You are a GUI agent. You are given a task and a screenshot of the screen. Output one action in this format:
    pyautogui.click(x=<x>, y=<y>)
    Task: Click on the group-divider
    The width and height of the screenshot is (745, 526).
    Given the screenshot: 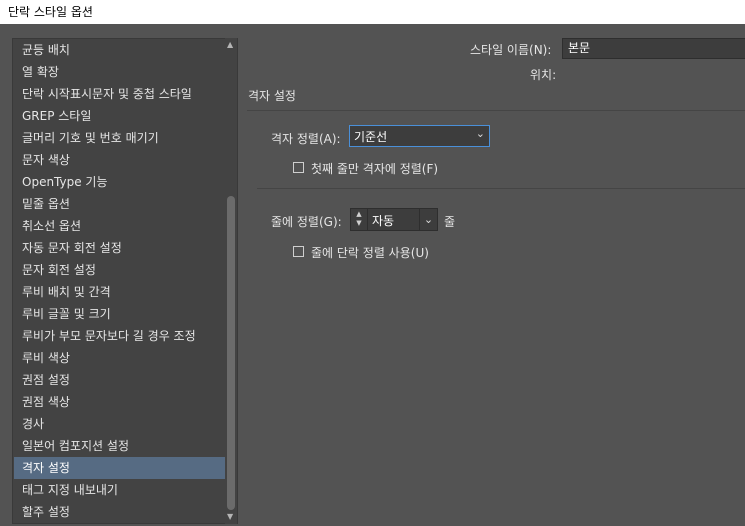 What is the action you would take?
    pyautogui.click(x=501, y=188)
    